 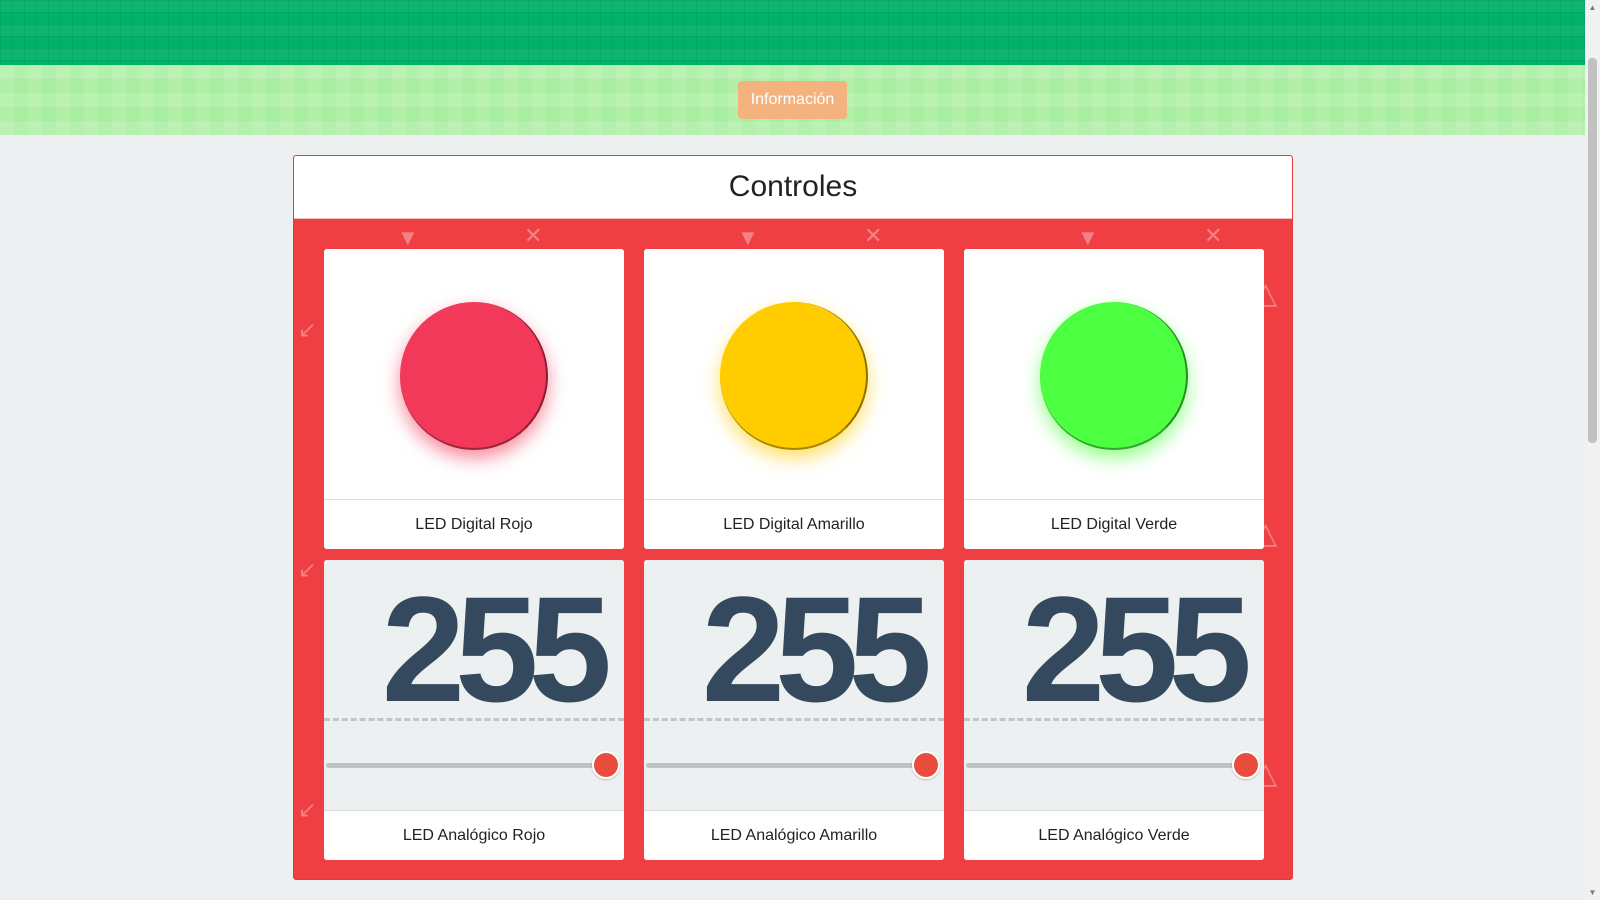 What do you see at coordinates (792, 32) in the screenshot?
I see `top-banner` at bounding box center [792, 32].